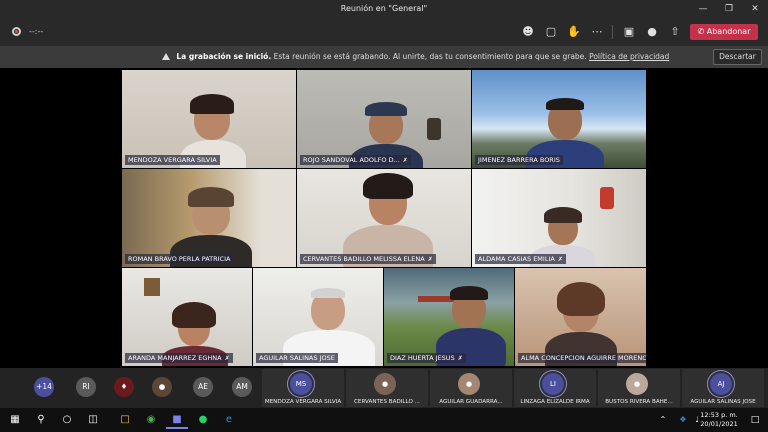 Image resolution: width=768 pixels, height=432 pixels. What do you see at coordinates (125, 420) in the screenshot?
I see `file-explorer-icon: □` at bounding box center [125, 420].